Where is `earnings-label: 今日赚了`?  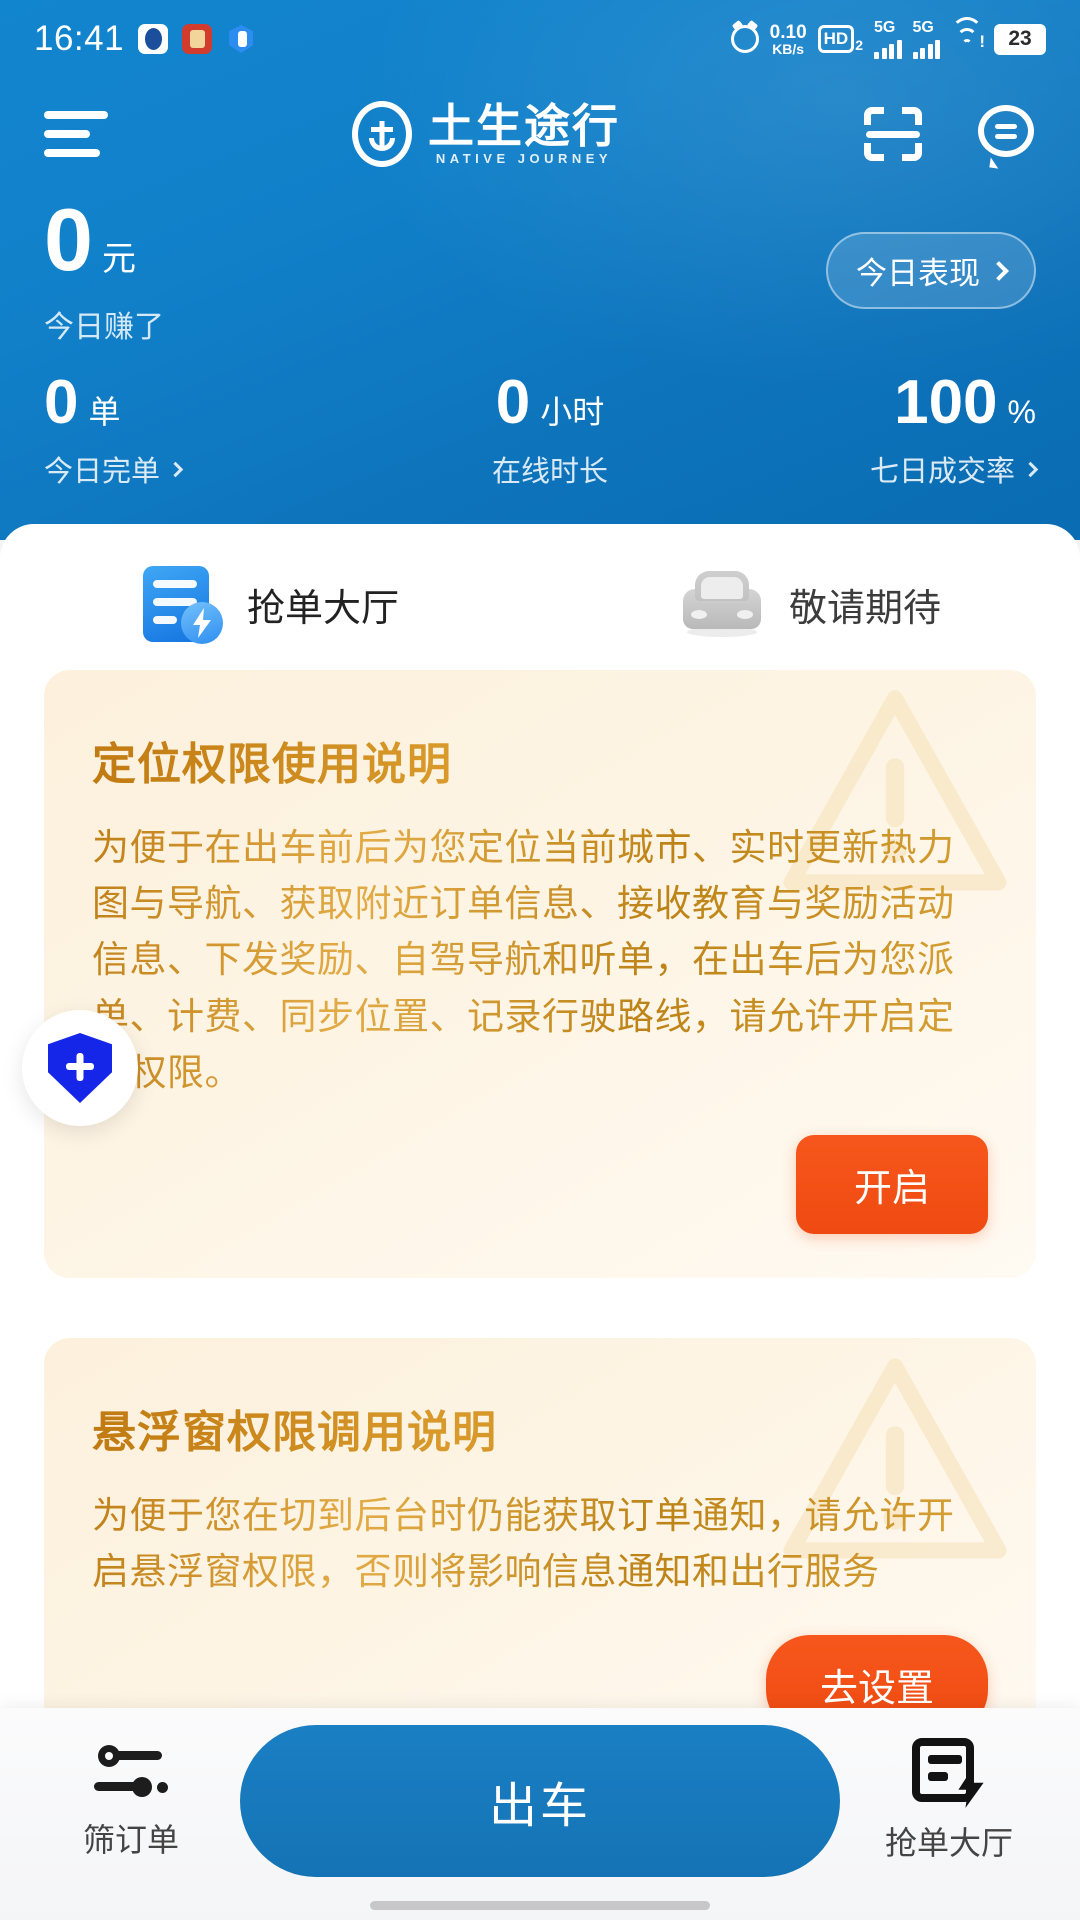
earnings-label: 今日赚了 is located at coordinates (104, 327).